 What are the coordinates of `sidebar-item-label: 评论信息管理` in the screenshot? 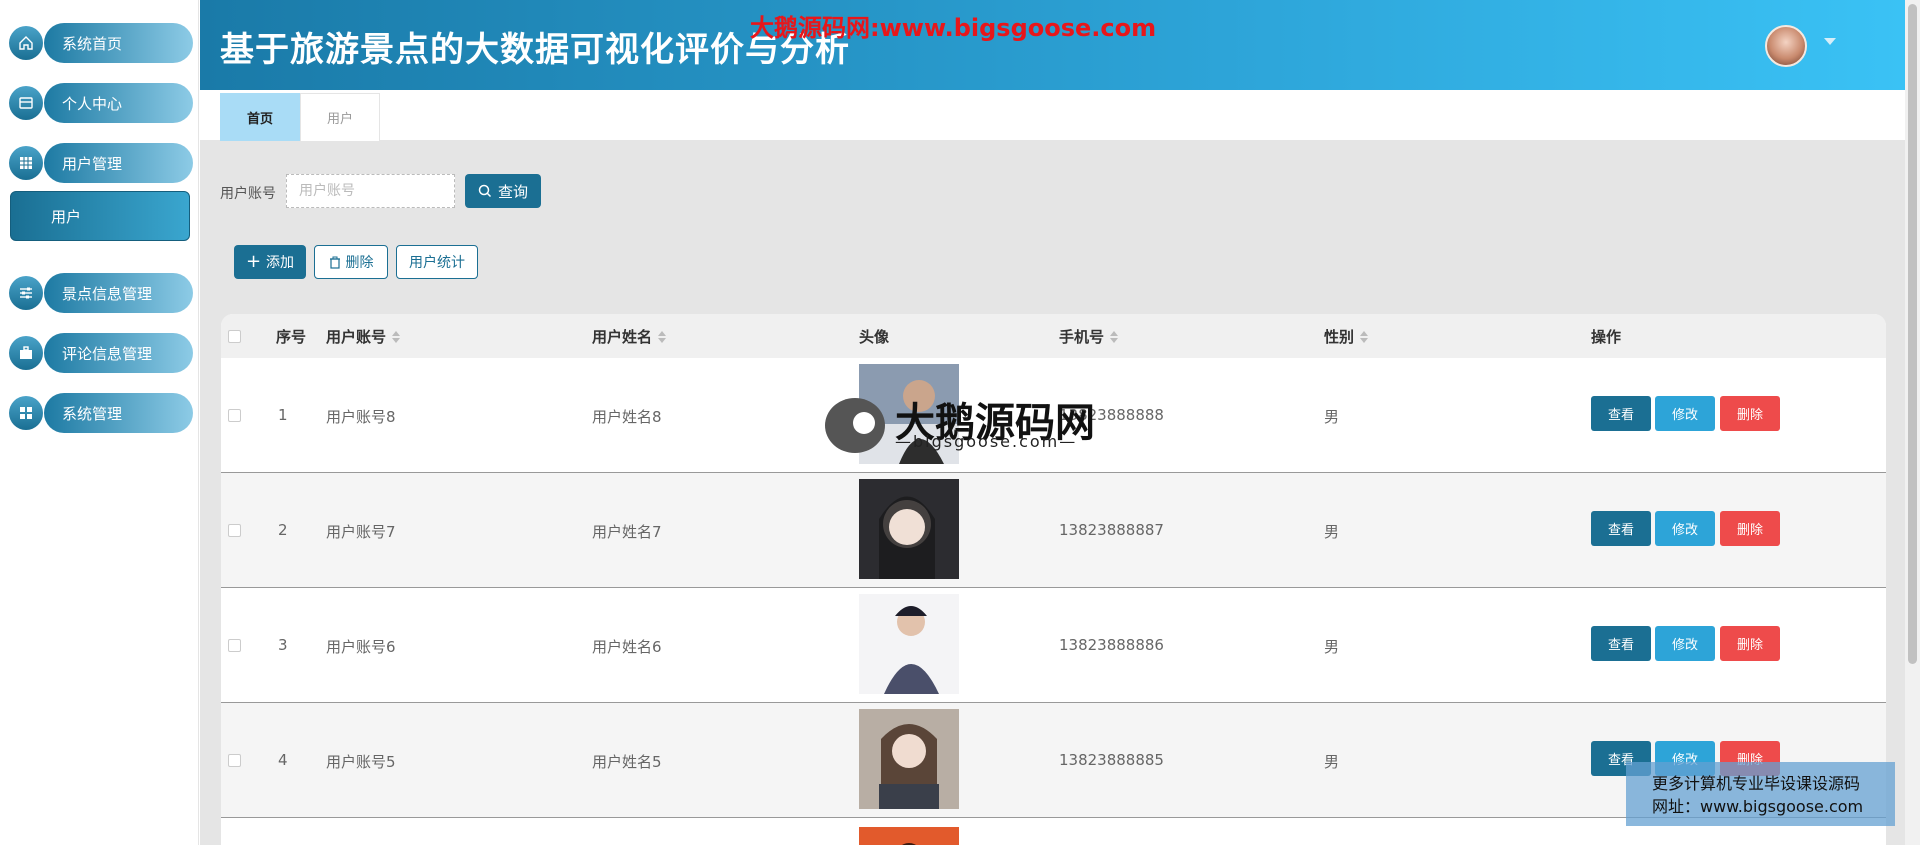 It's located at (118, 353).